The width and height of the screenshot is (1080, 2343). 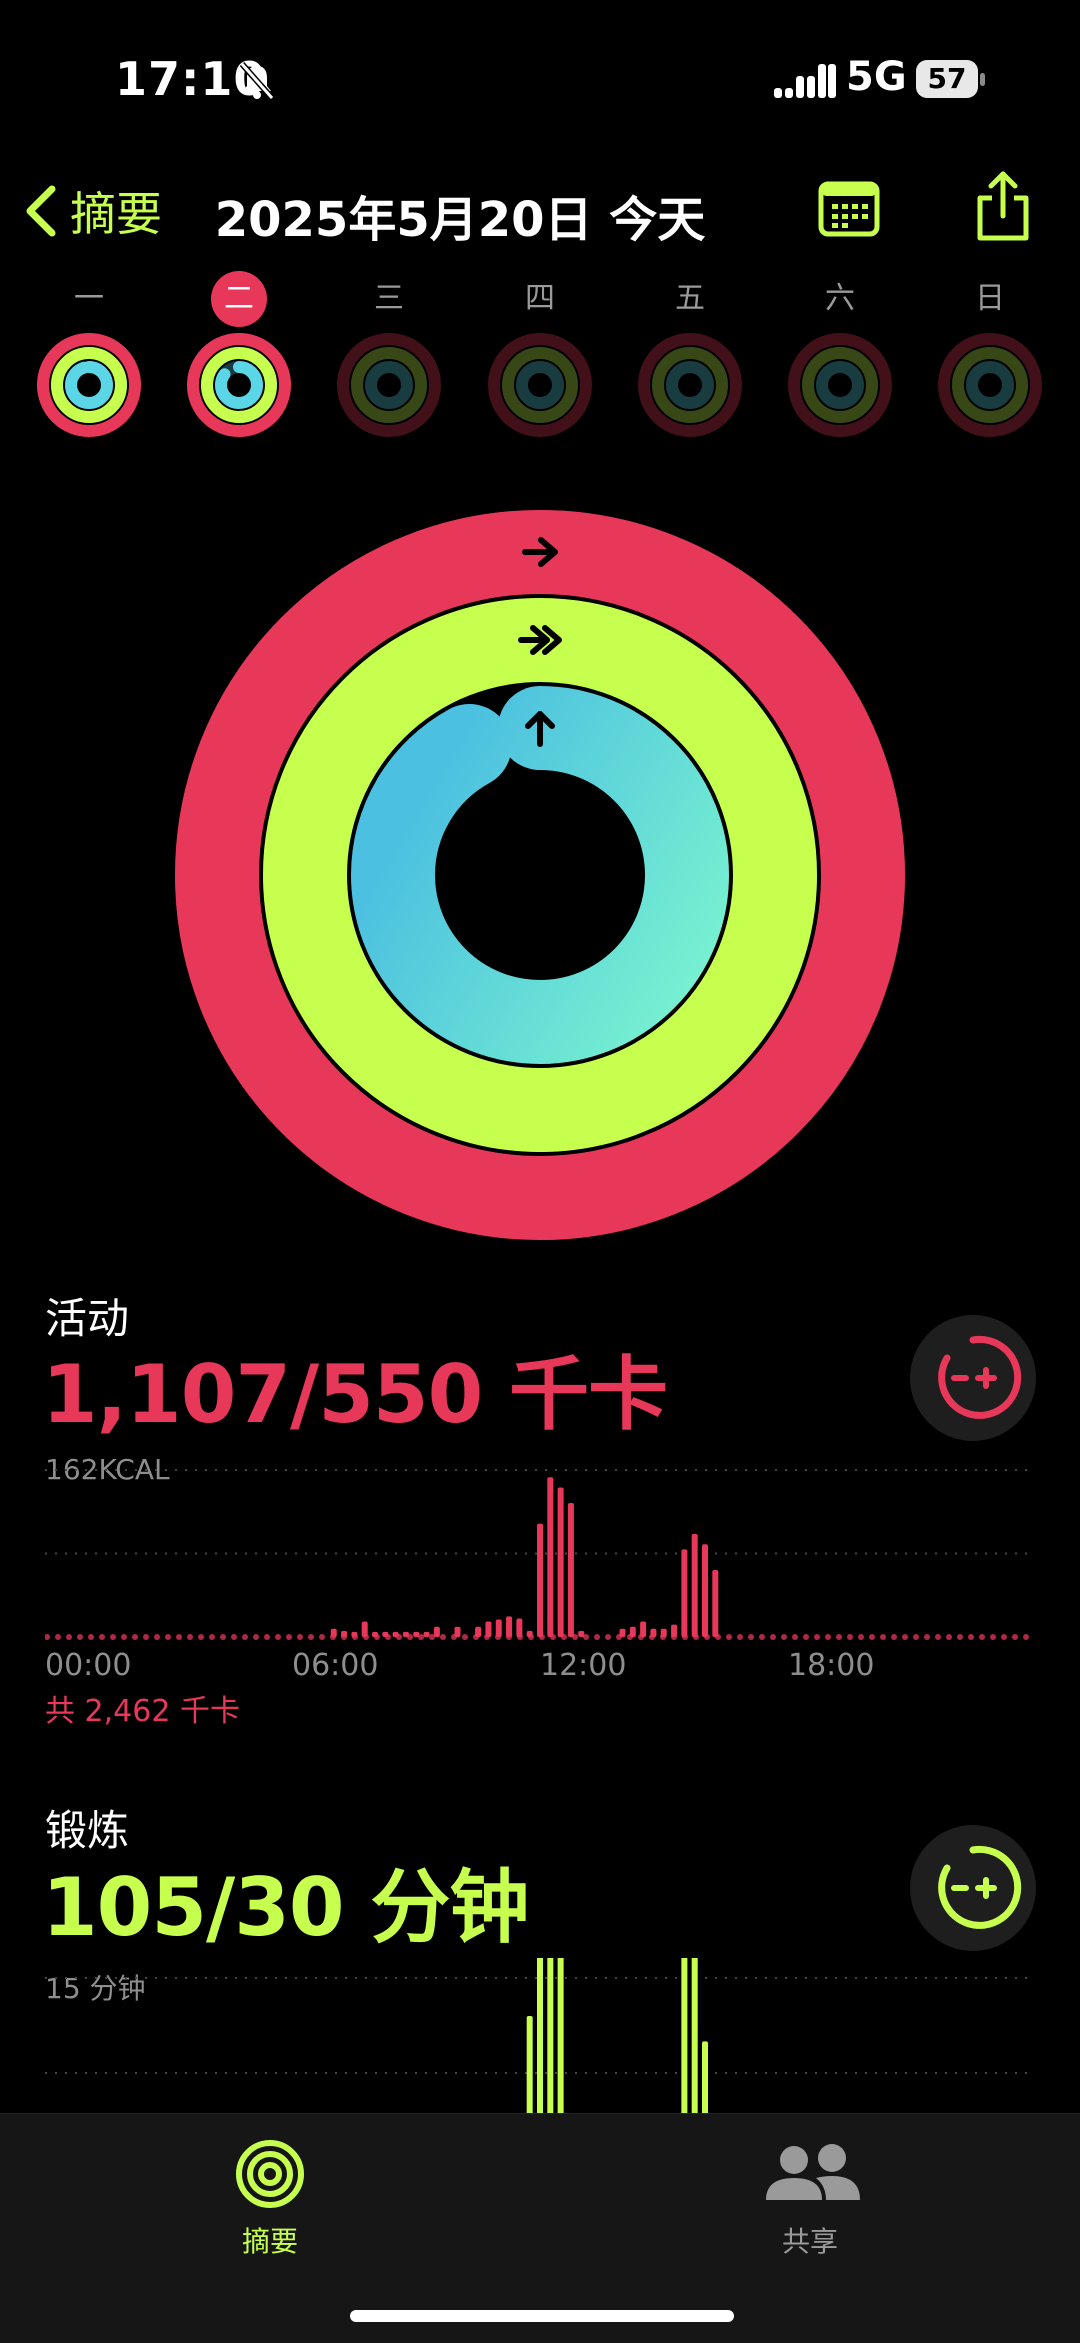 What do you see at coordinates (840, 298) in the screenshot?
I see `day-label: 六` at bounding box center [840, 298].